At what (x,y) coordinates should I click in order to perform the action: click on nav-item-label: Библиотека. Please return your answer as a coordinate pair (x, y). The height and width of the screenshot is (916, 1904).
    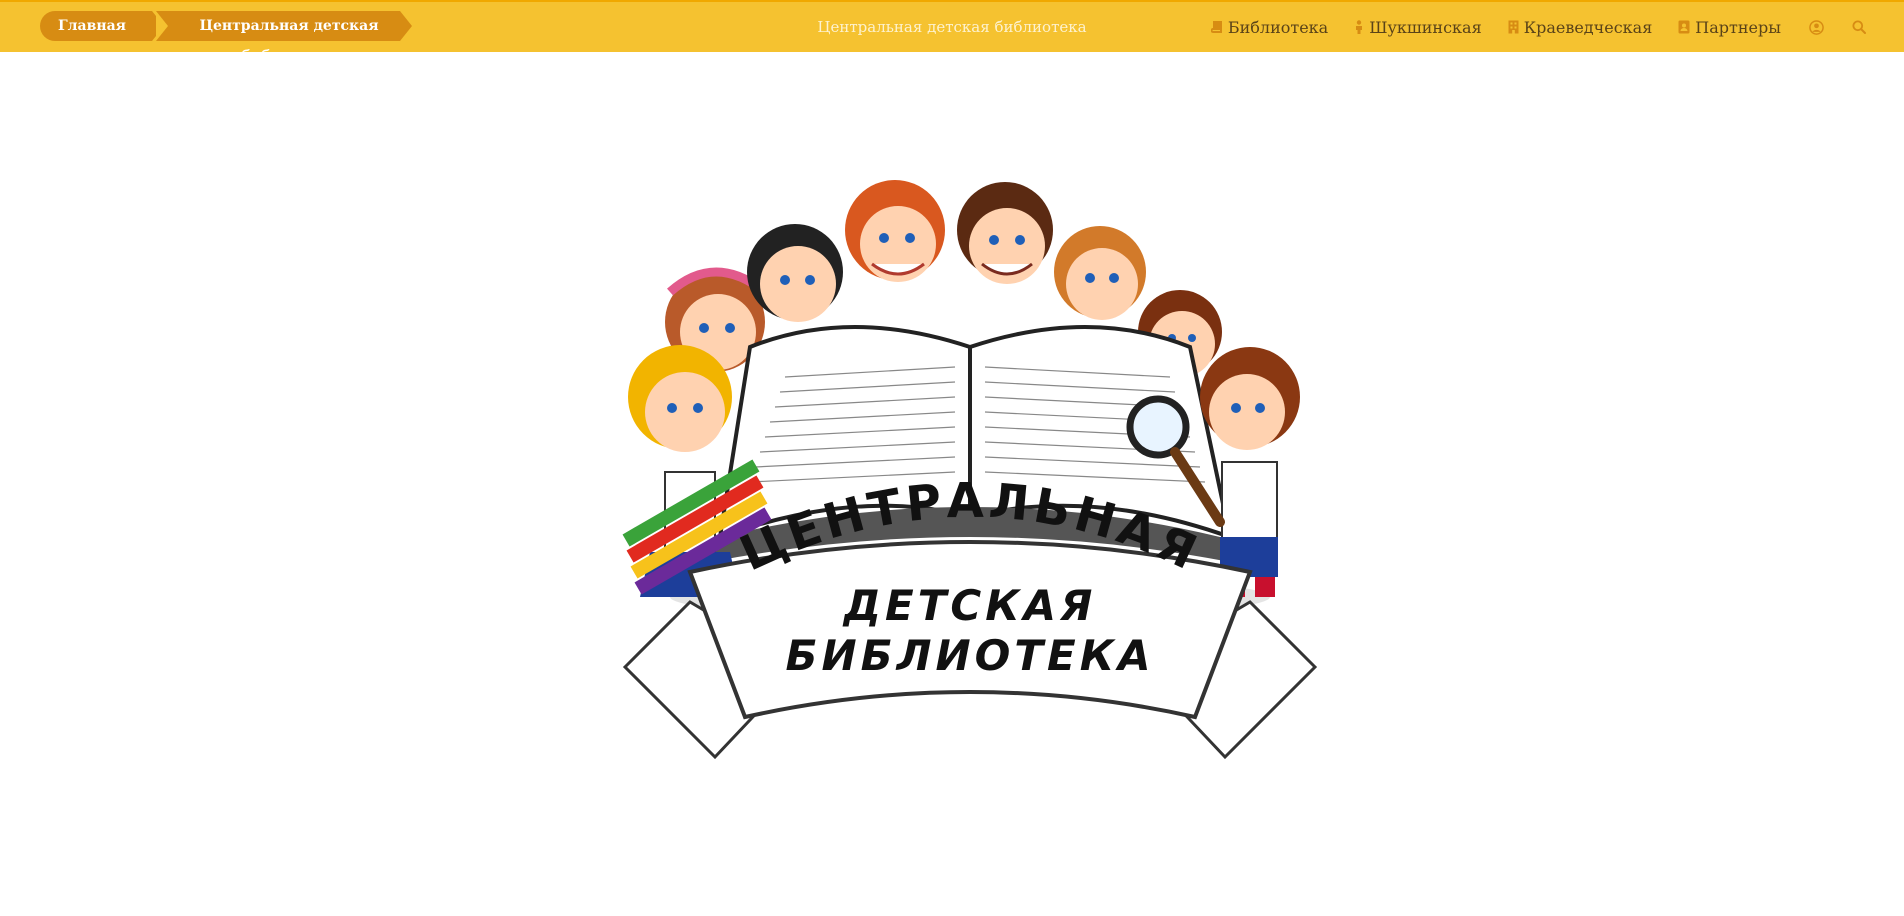
    Looking at the image, I should click on (1278, 27).